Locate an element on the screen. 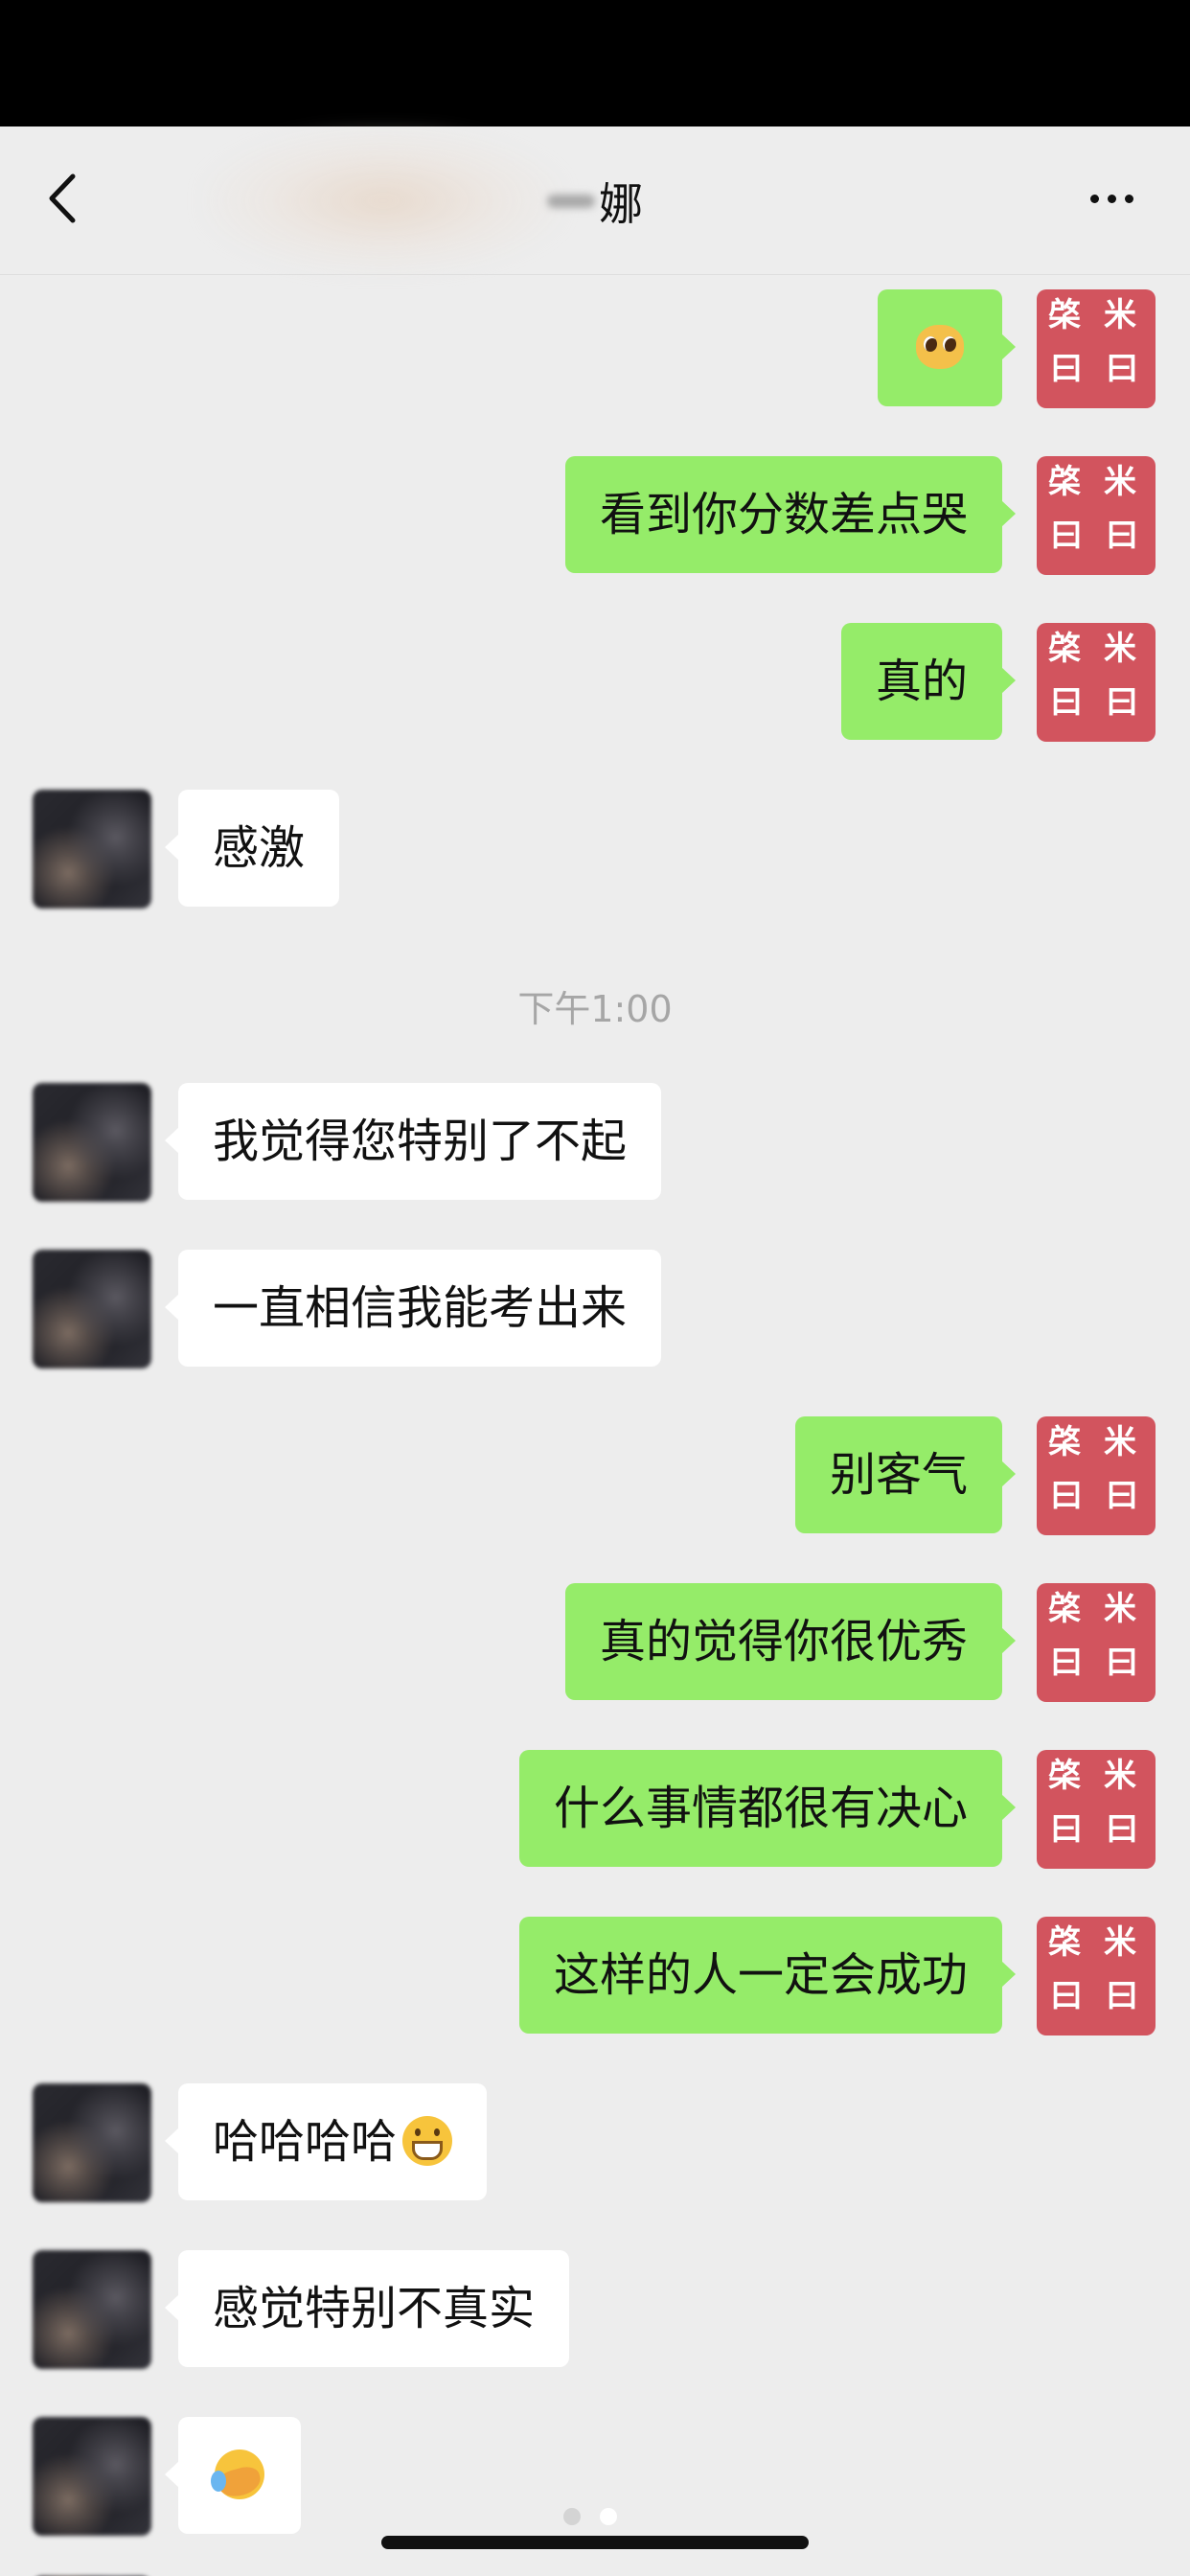 This screenshot has height=2576, width=1190. more-dots-icon is located at coordinates (1094, 198).